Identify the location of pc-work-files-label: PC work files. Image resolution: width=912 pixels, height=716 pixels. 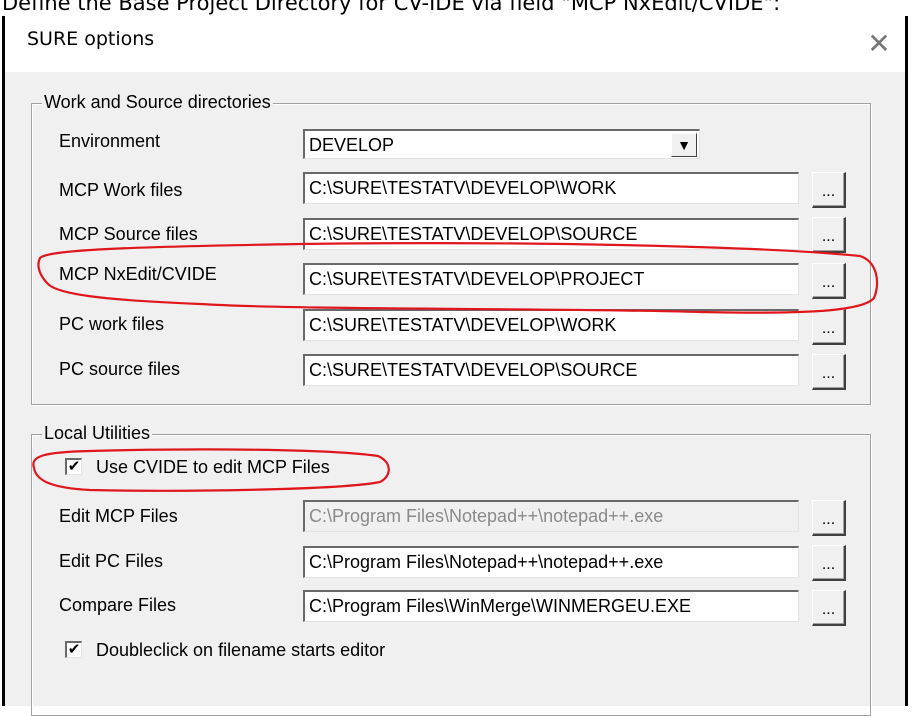
(112, 324).